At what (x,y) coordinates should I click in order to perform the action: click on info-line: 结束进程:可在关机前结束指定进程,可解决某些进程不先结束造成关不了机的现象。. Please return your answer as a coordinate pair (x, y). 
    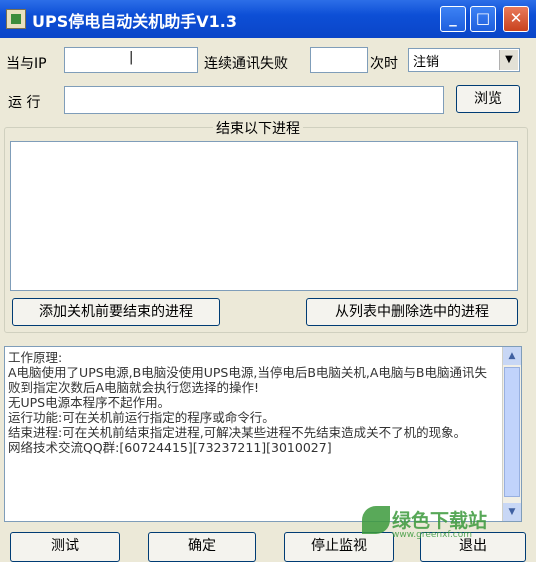
    Looking at the image, I should click on (237, 432).